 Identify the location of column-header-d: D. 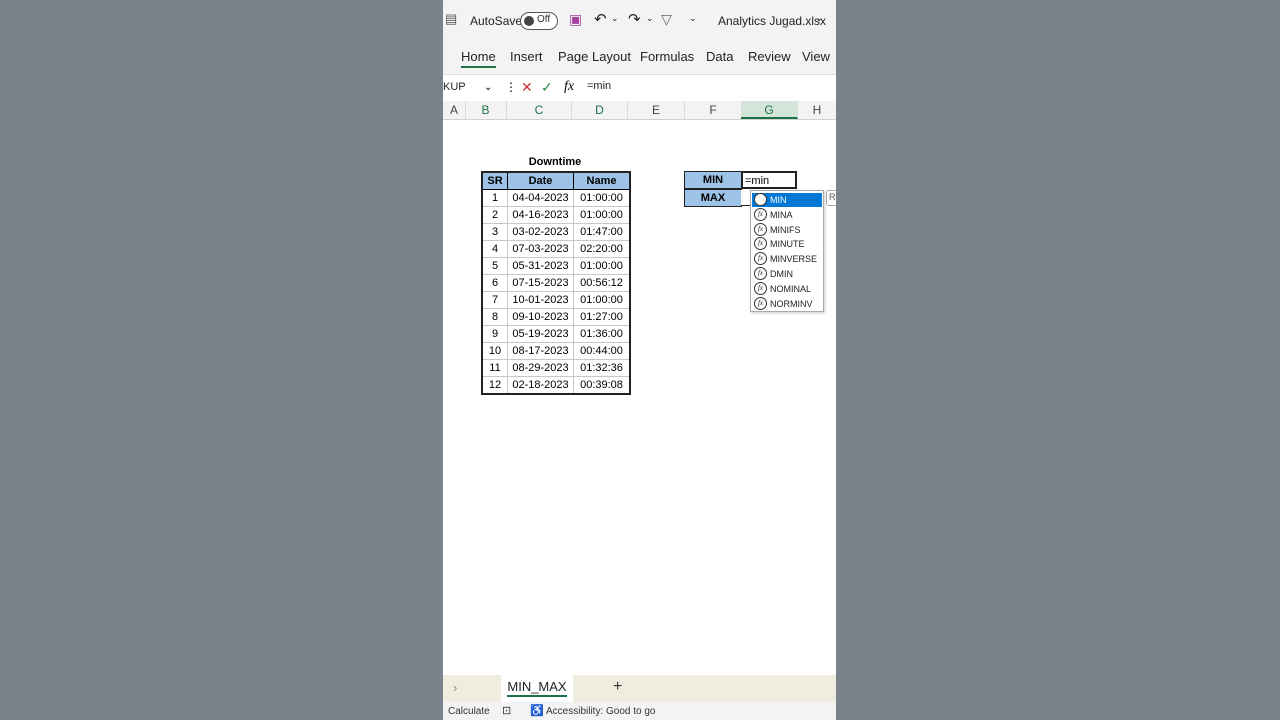
(600, 110).